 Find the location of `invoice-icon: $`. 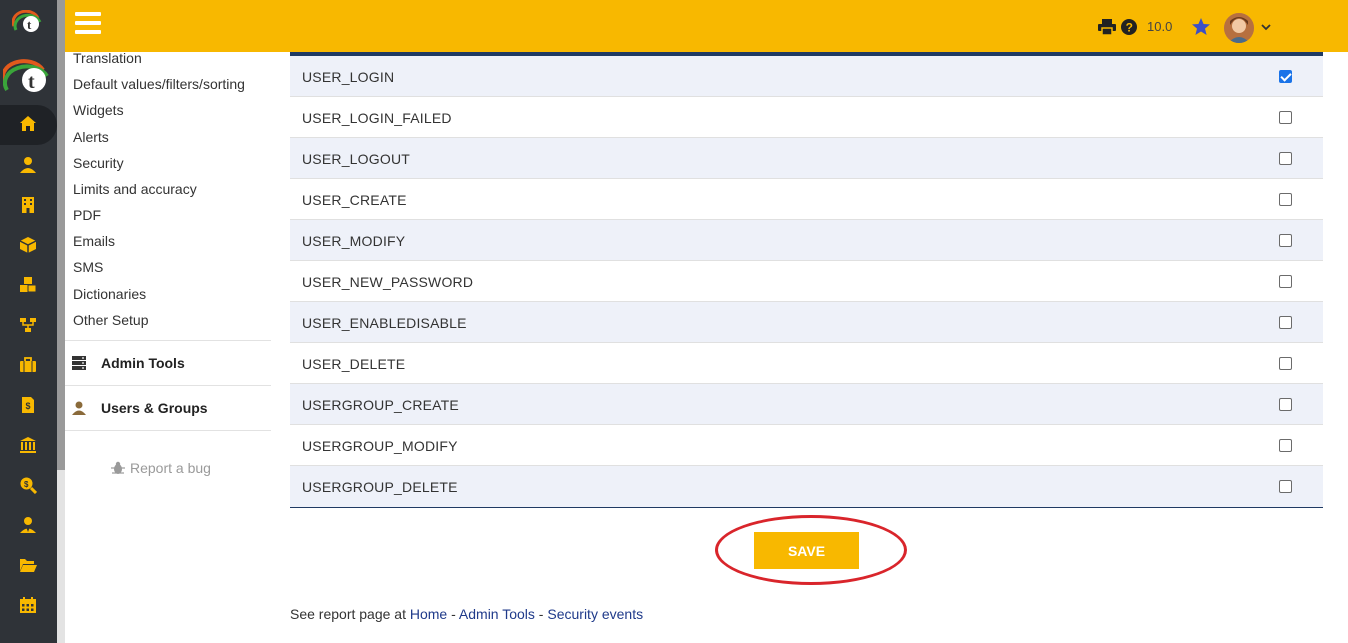

invoice-icon: $ is located at coordinates (28, 405).